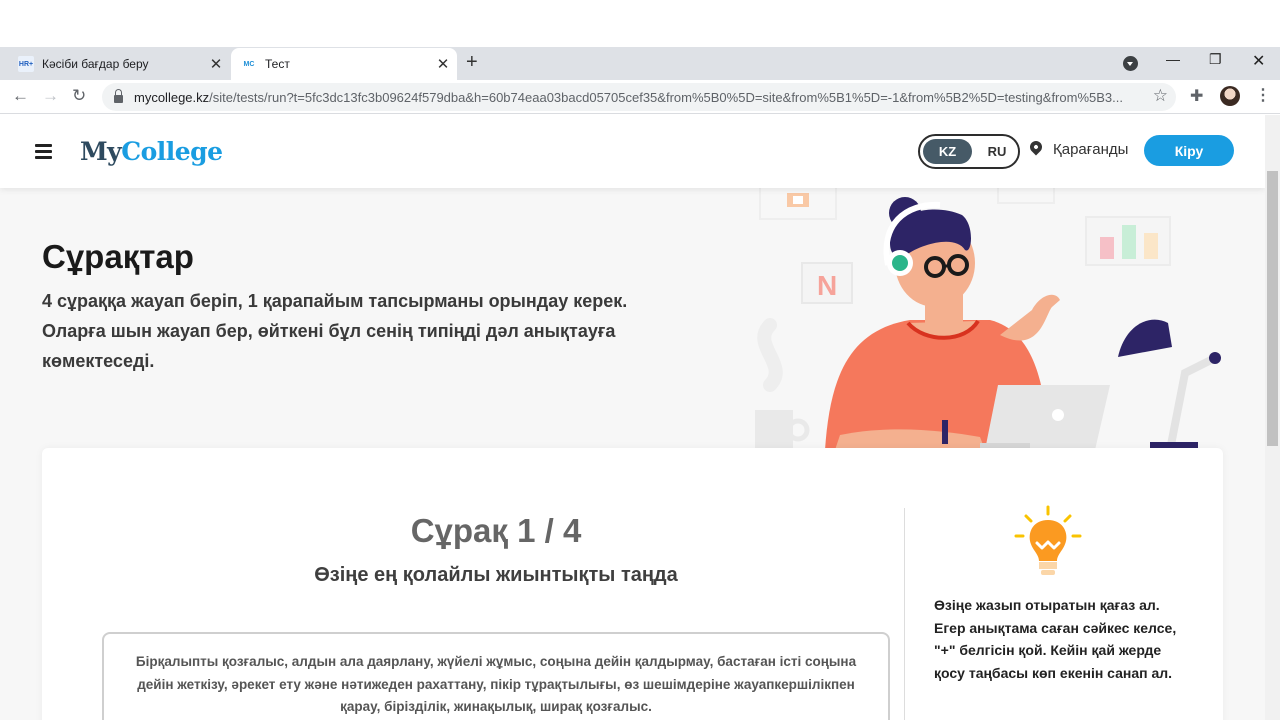  Describe the element at coordinates (1173, 59) in the screenshot. I see `minimize-icon: —` at that location.